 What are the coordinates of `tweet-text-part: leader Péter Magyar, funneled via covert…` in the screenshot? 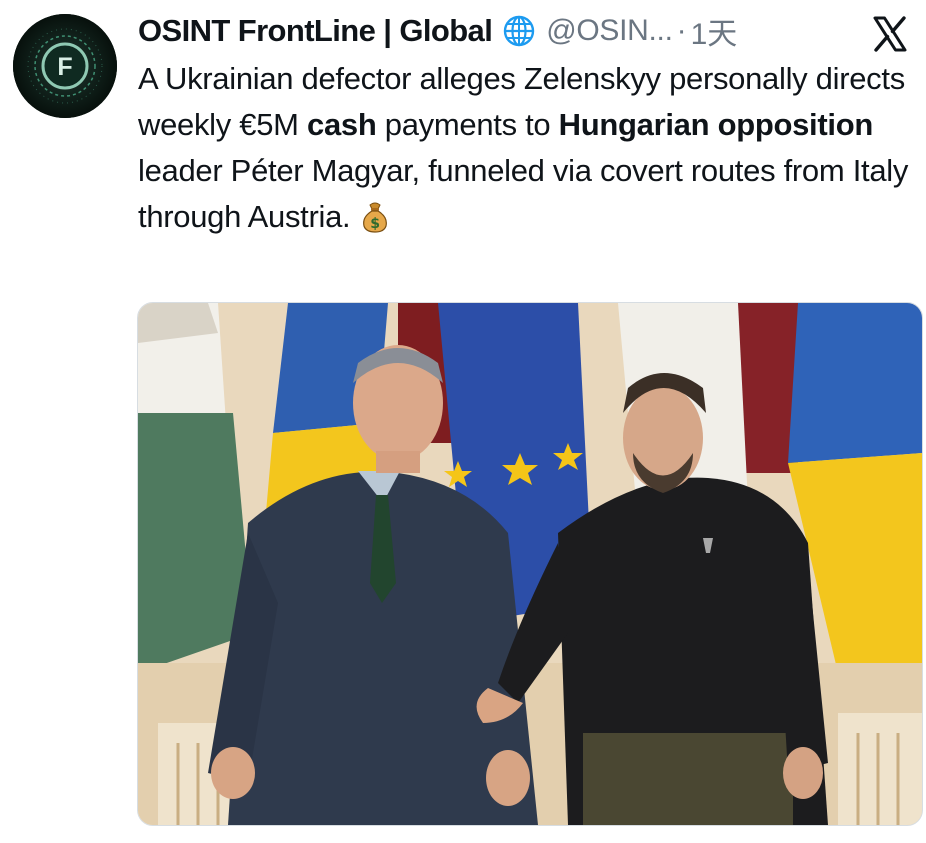 It's located at (523, 193).